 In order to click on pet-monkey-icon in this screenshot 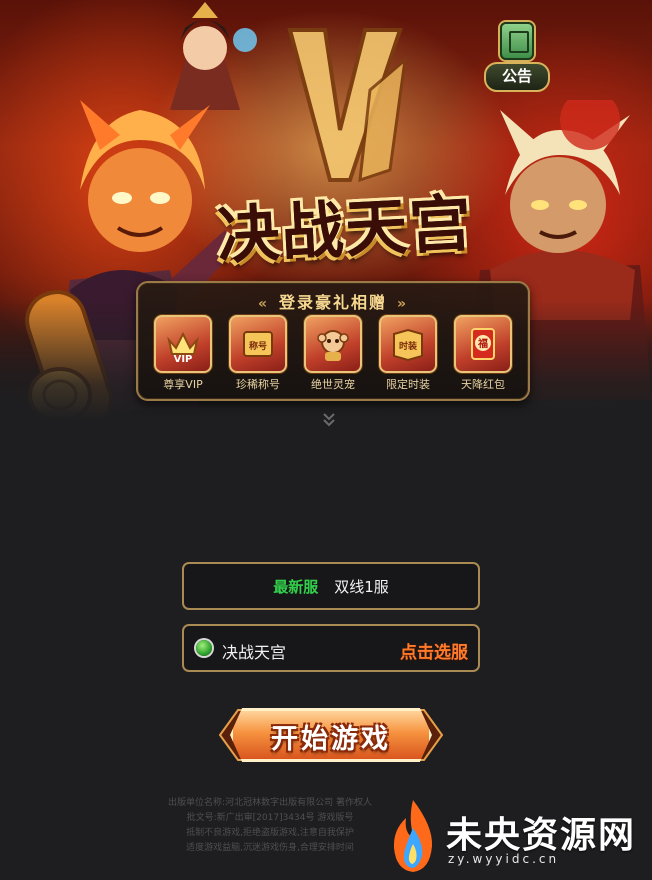, I will do `click(333, 344)`.